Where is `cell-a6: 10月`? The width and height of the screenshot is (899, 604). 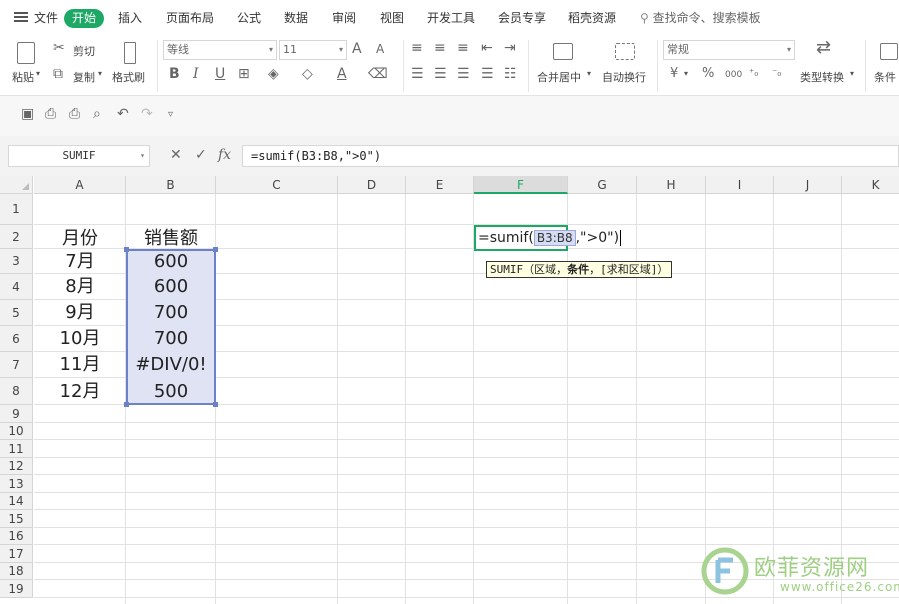
cell-a6: 10月 is located at coordinates (80, 339).